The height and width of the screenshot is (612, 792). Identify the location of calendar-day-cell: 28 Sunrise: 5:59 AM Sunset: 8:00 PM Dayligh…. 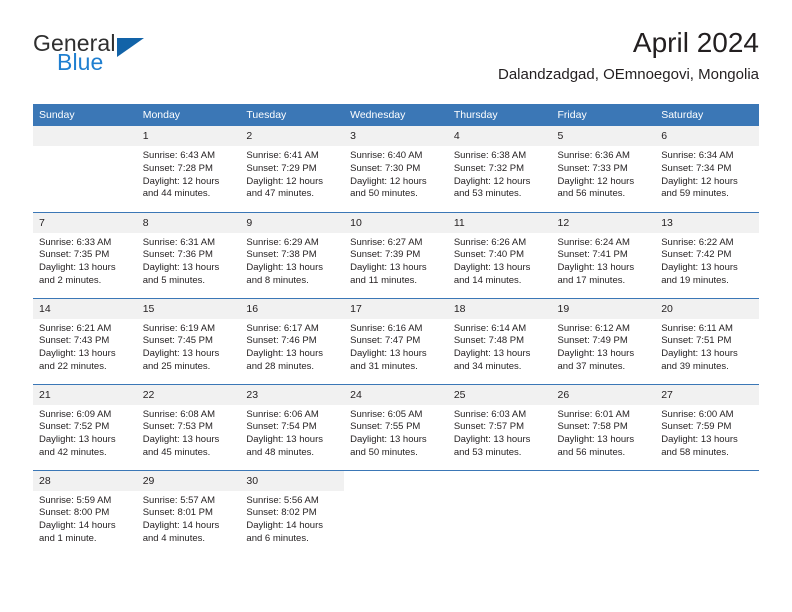
(85, 513).